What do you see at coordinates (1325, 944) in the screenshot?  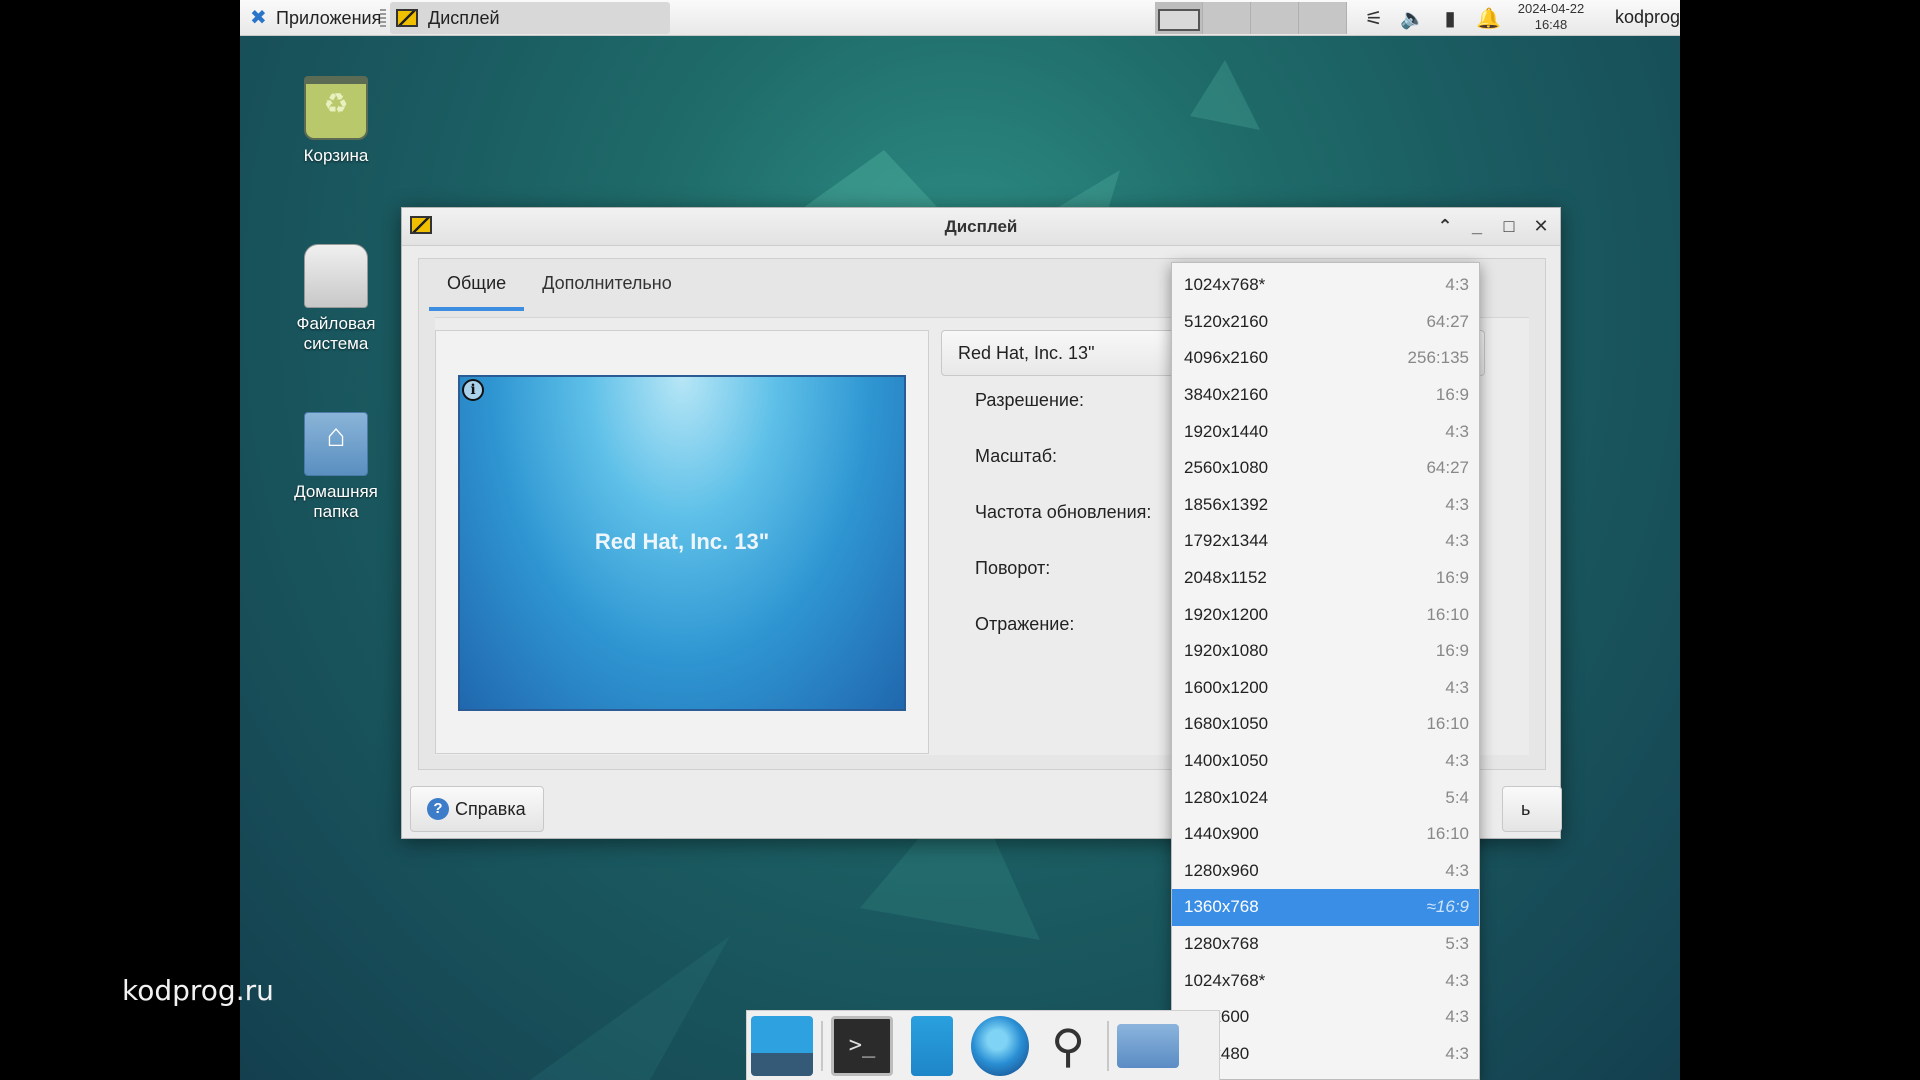 I see `resolution-option: 1280x768 5:3` at bounding box center [1325, 944].